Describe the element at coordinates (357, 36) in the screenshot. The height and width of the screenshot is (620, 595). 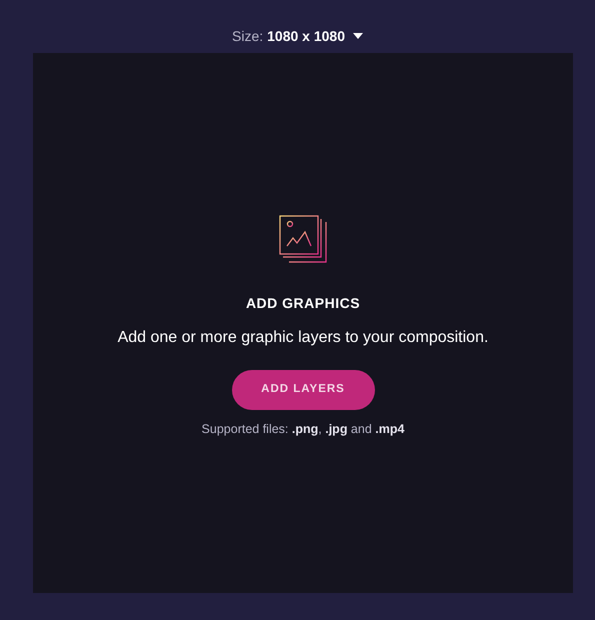
I see `caret-icon` at that location.